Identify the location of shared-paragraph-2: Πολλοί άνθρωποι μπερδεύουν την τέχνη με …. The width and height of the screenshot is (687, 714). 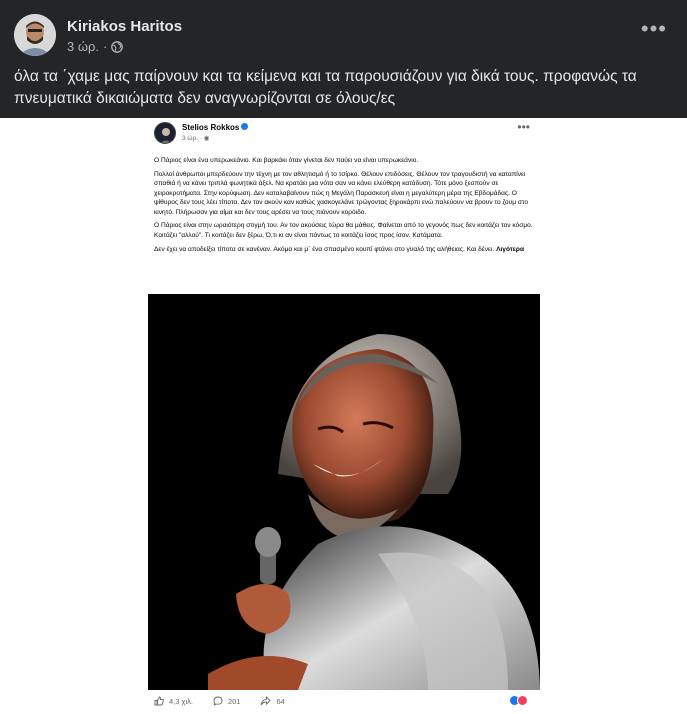
(341, 193).